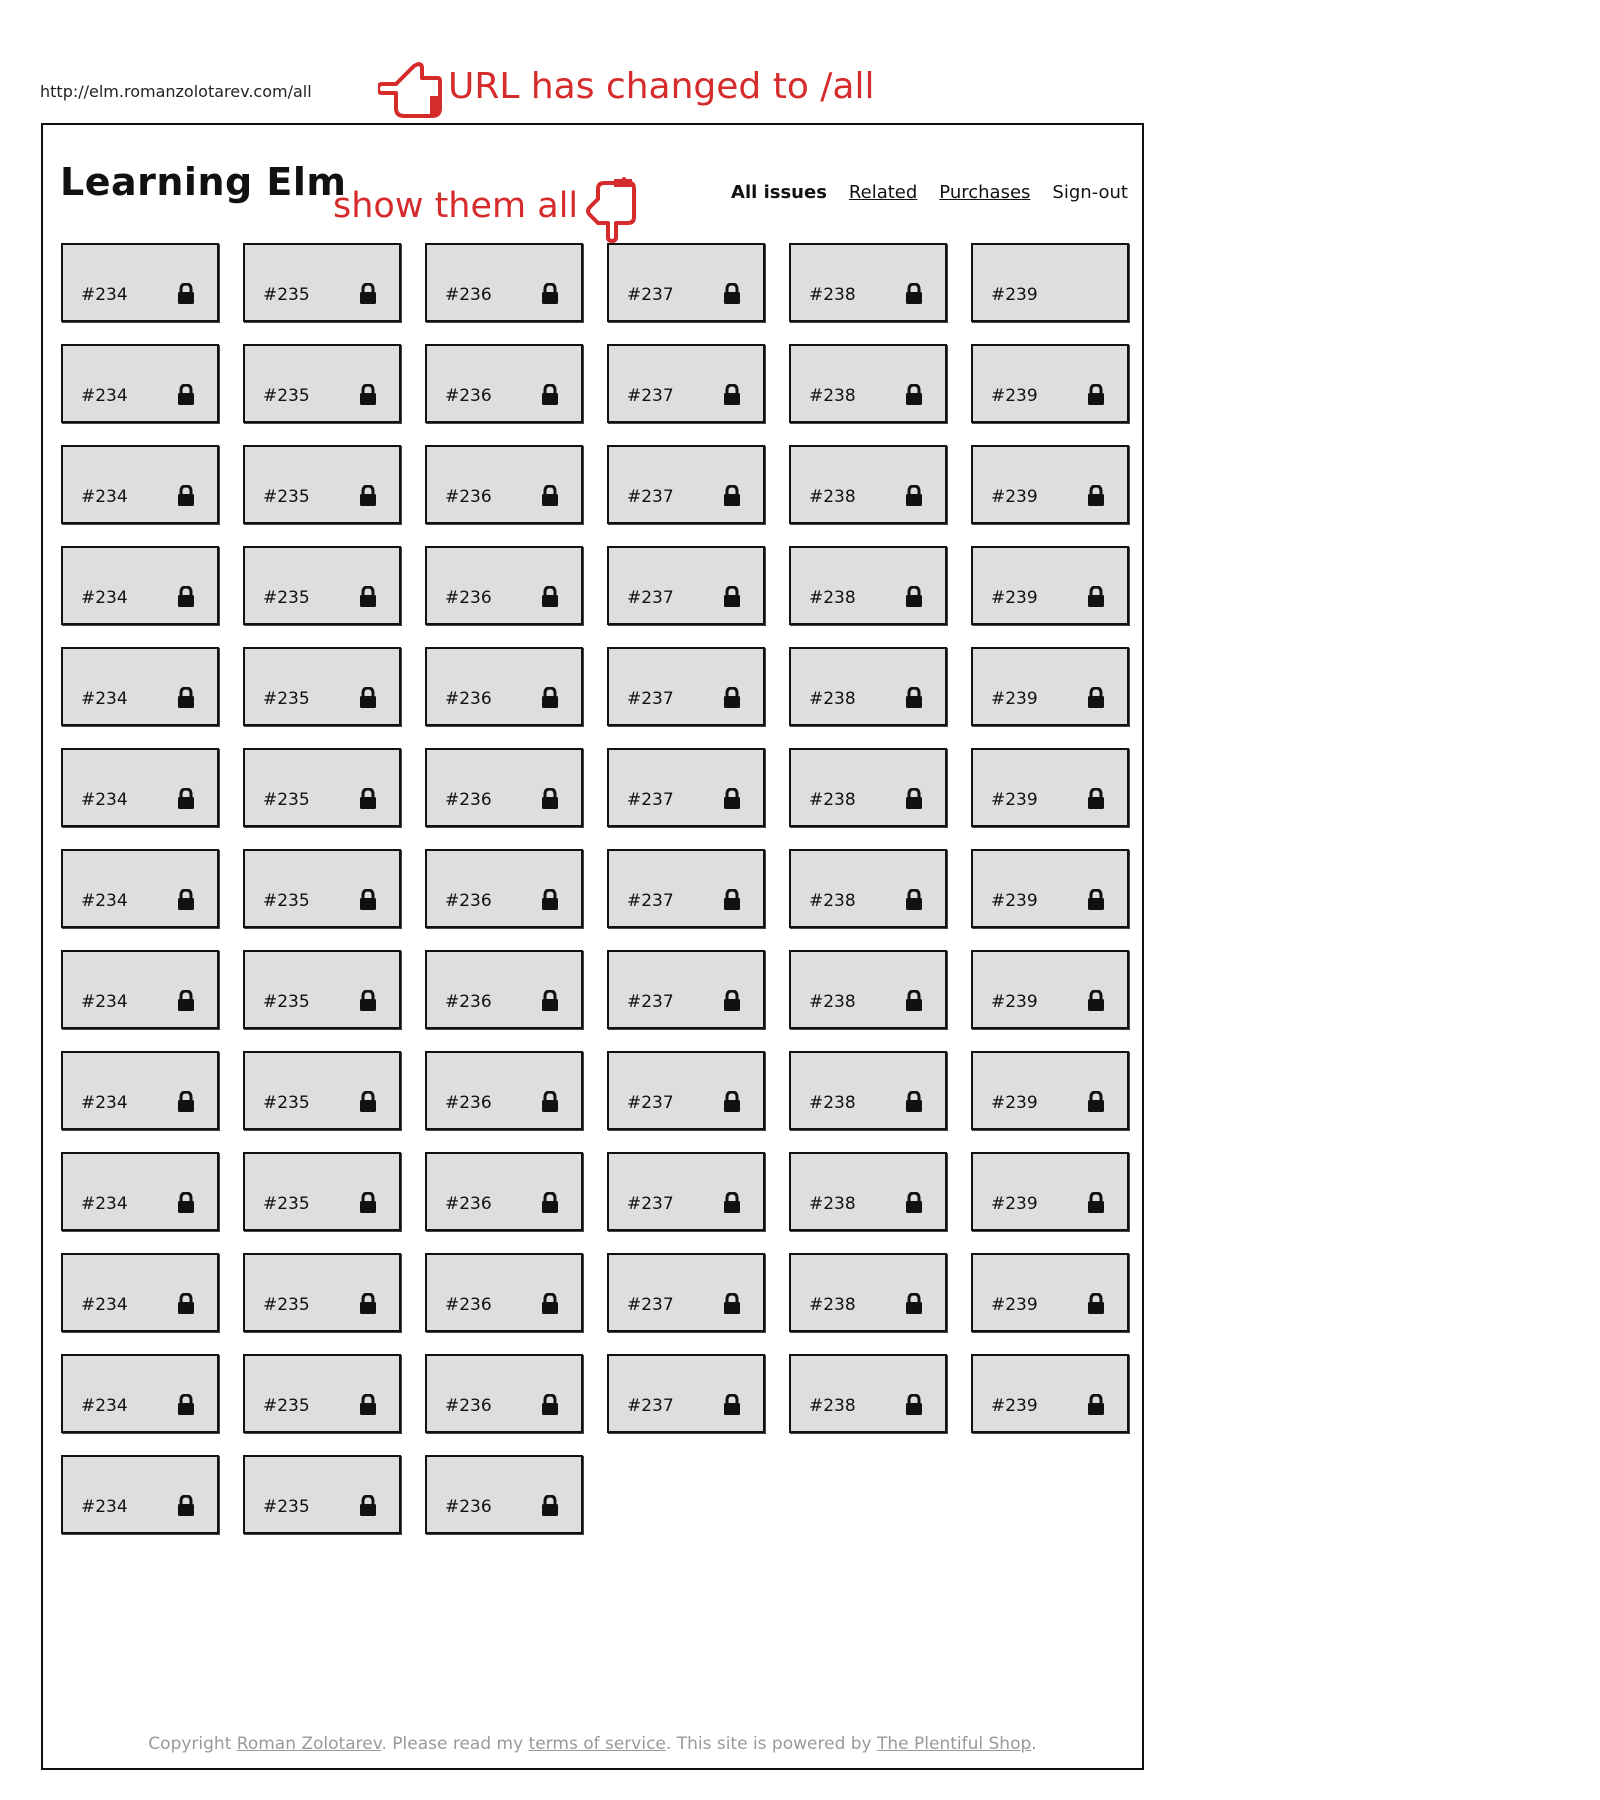 The height and width of the screenshot is (1800, 1600). What do you see at coordinates (597, 1744) in the screenshot?
I see `footer-tos-link: terms of service` at bounding box center [597, 1744].